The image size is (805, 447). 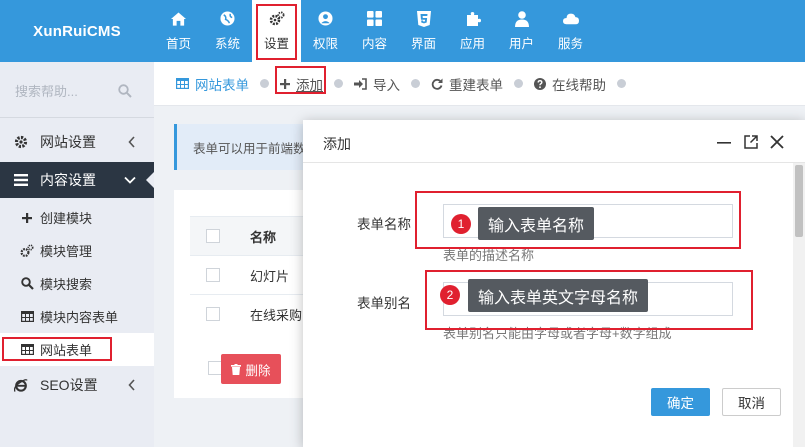 I want to click on bars-icon, so click(x=21, y=180).